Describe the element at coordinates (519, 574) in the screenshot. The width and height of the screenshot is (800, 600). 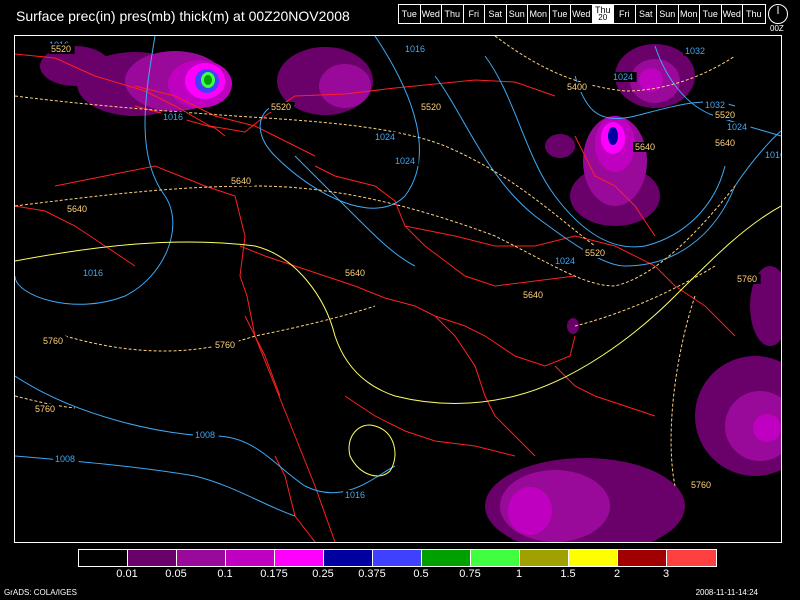
I see `legend-label: 1` at that location.